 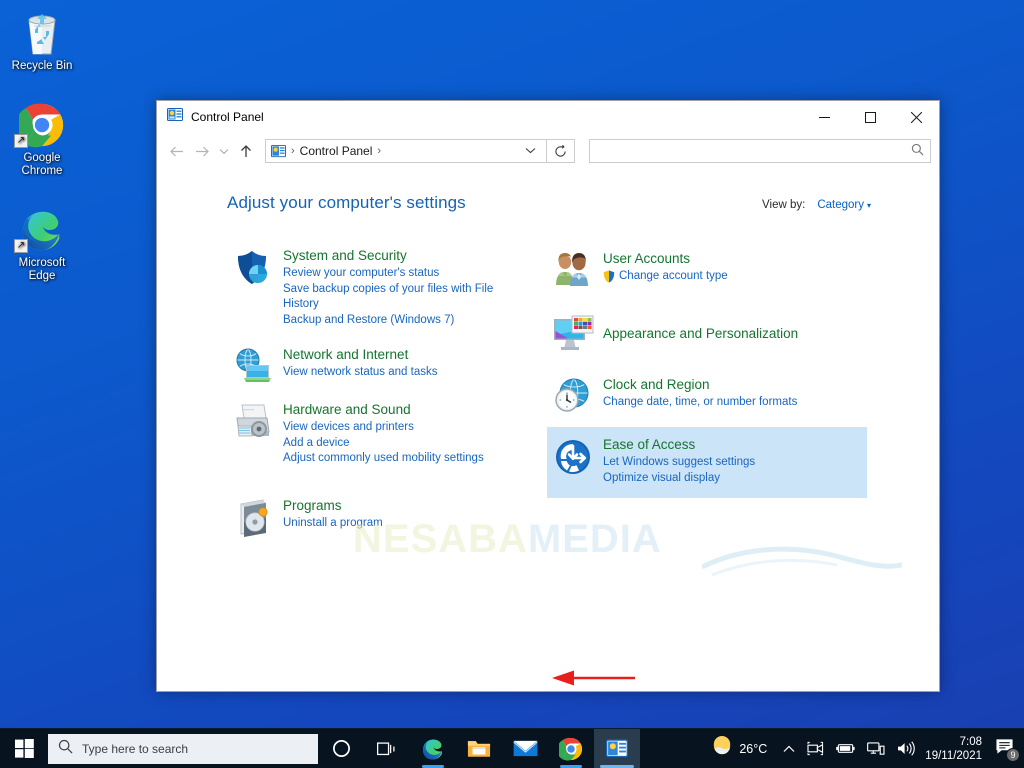 I want to click on category-appearance-and-personalization: Appearance and Personalization, so click(x=707, y=333).